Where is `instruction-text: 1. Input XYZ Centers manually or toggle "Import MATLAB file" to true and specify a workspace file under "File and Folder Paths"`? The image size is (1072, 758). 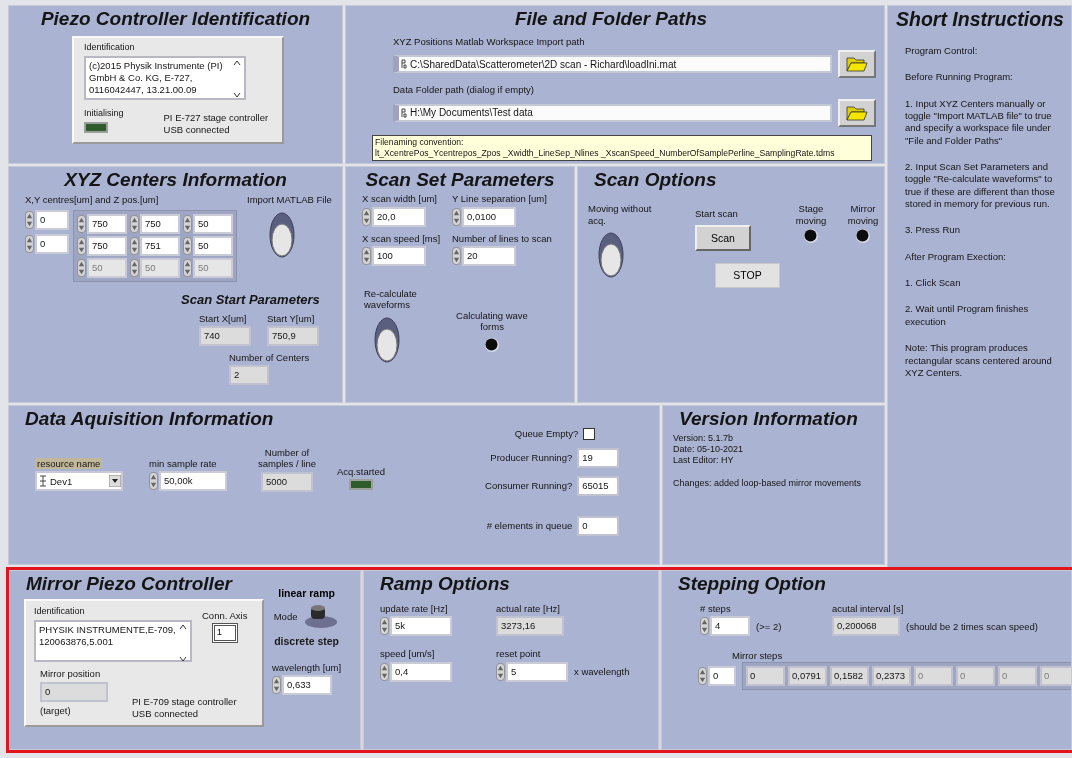
instruction-text: 1. Input XYZ Centers manually or toggle "Import MATLAB file" to true and specify a workspace file under "File and Folder Paths" is located at coordinates (979, 122).